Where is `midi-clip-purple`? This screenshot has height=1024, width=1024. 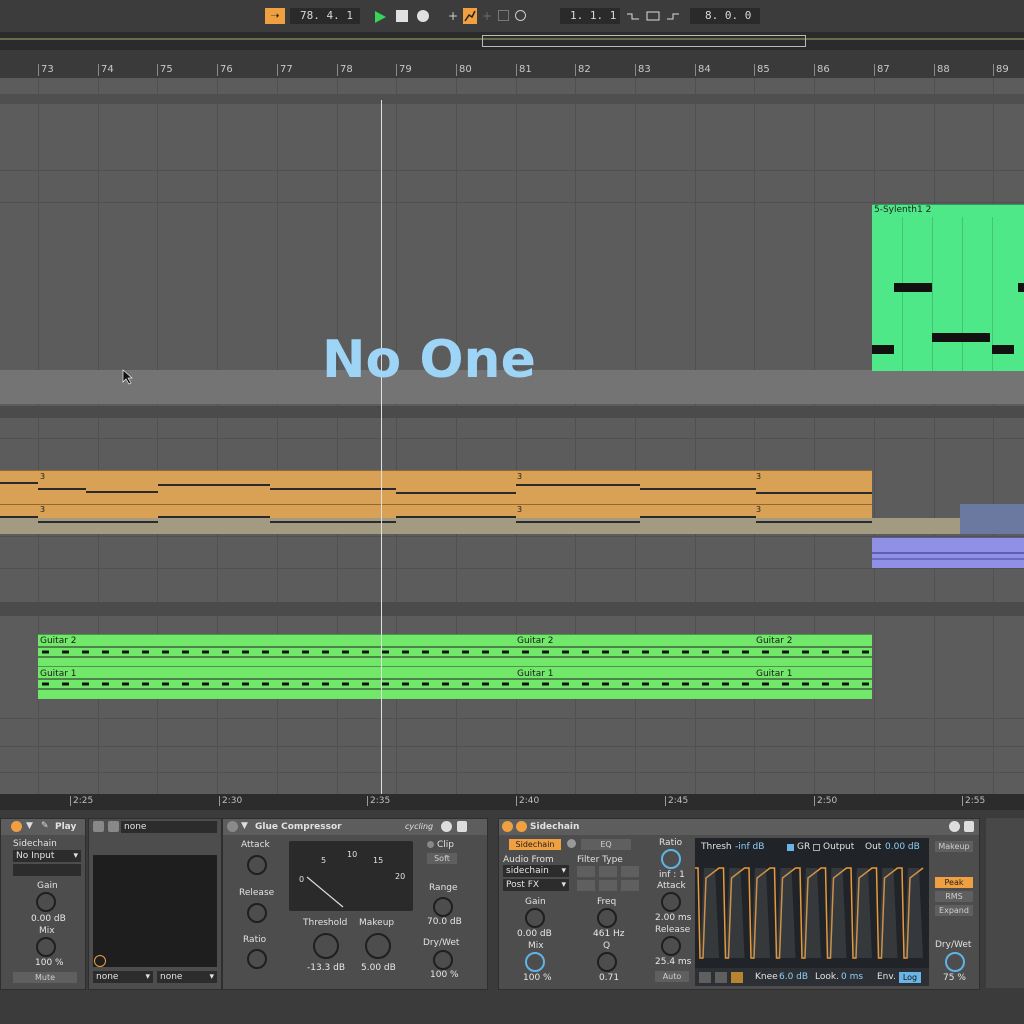
midi-clip-purple is located at coordinates (948, 552).